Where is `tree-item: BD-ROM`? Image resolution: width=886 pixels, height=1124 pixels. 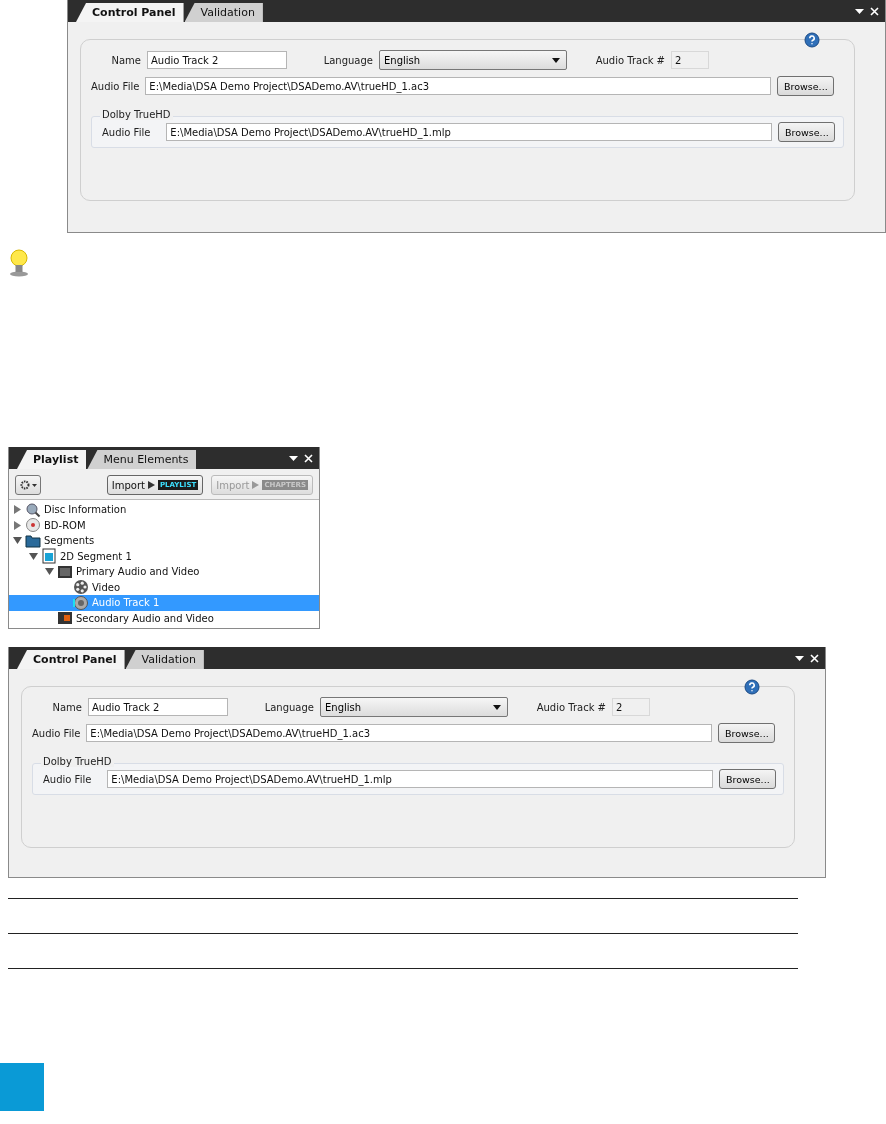
tree-item: BD-ROM is located at coordinates (164, 525).